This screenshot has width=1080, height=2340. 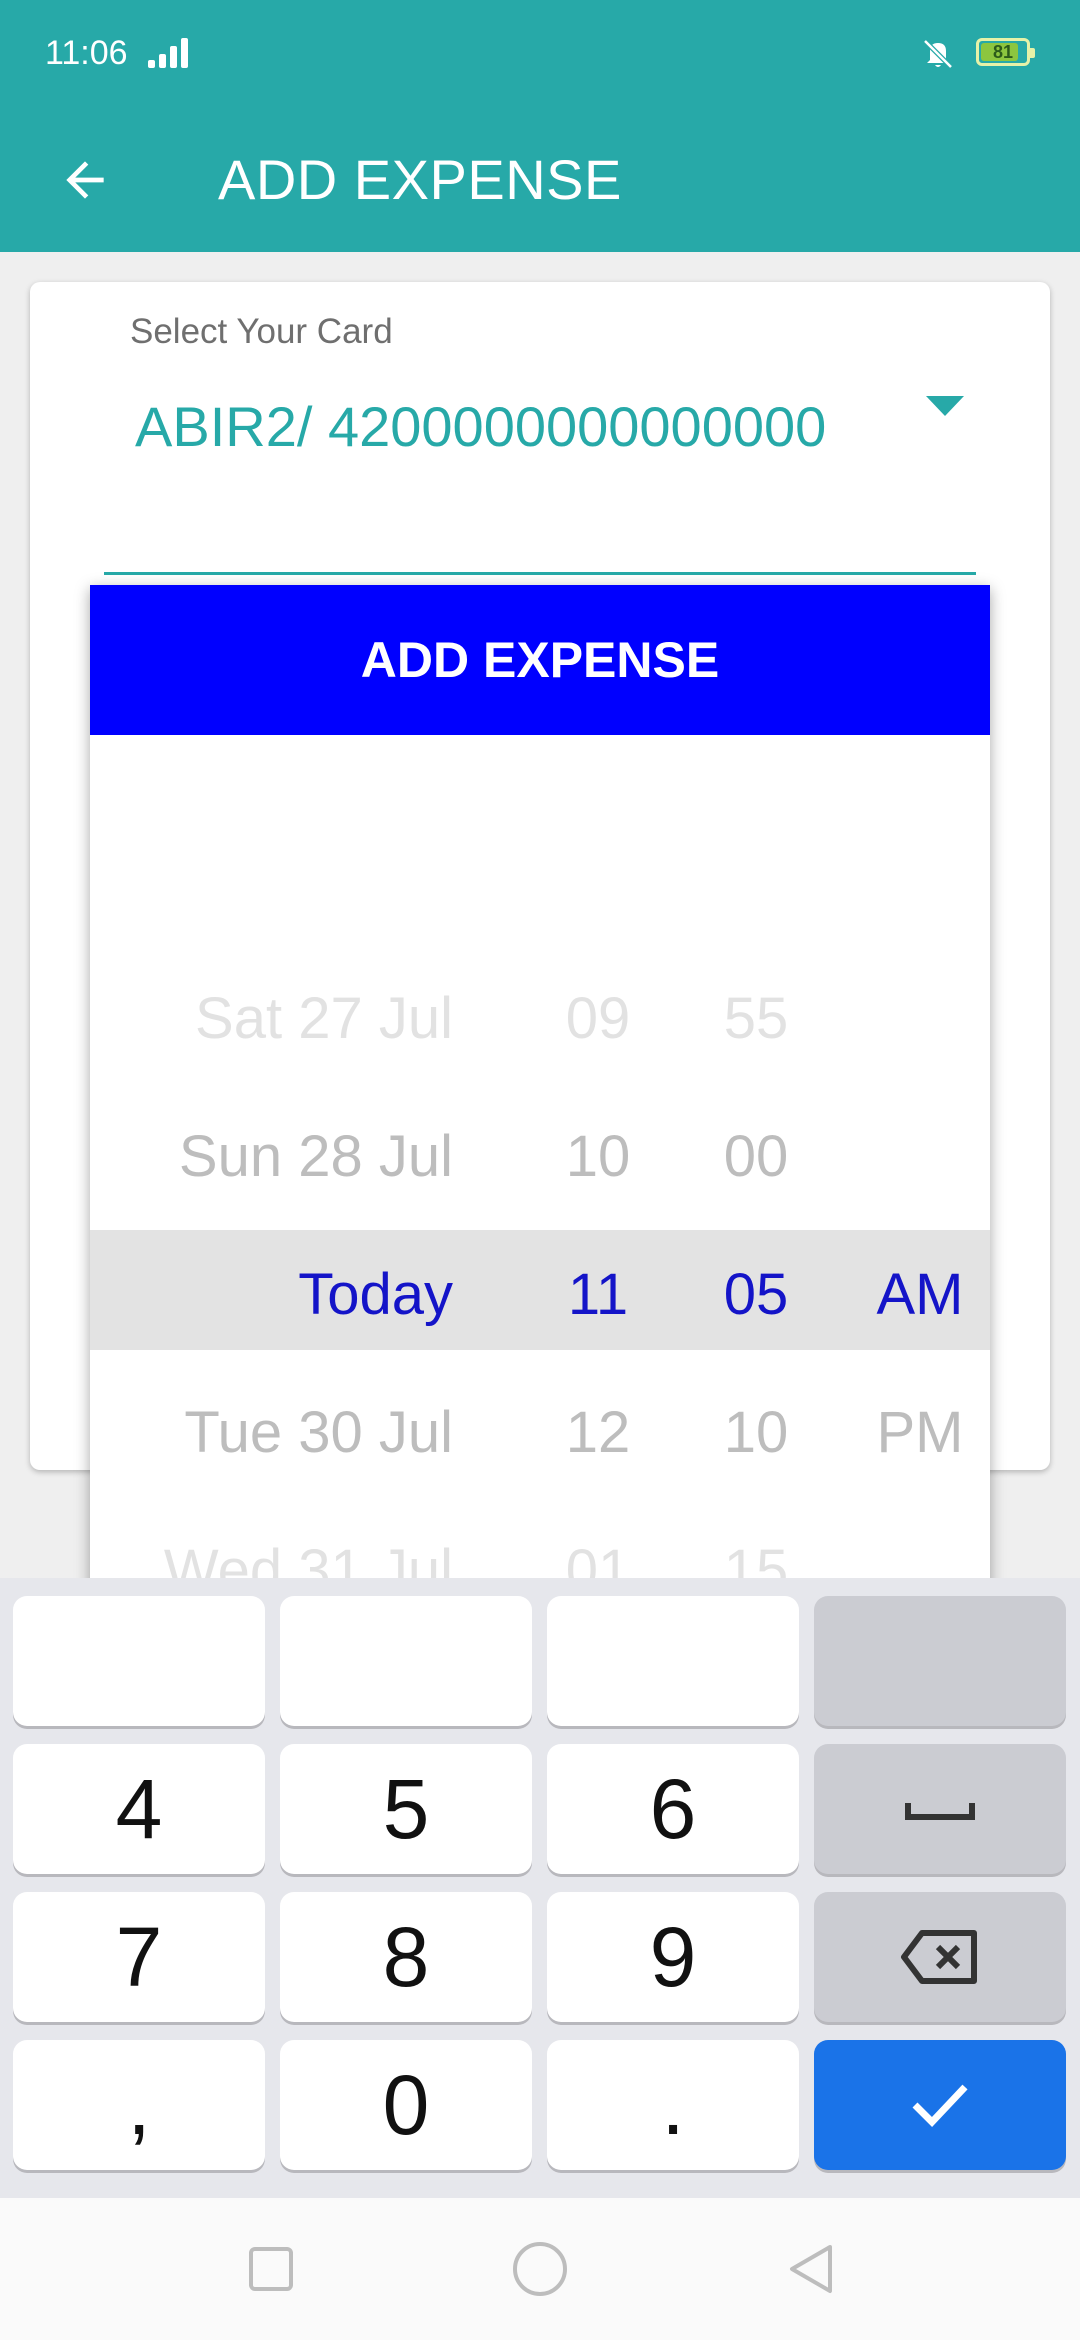 I want to click on picker-ampm-option: PM, so click(x=910, y=1432).